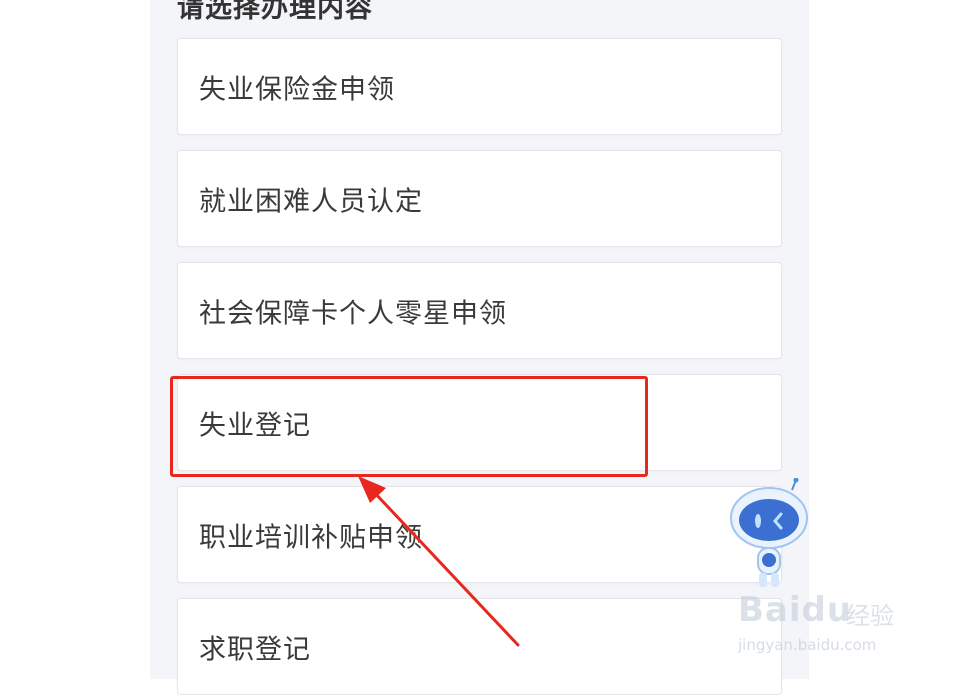  I want to click on watermark-brand: Baidu, so click(795, 610).